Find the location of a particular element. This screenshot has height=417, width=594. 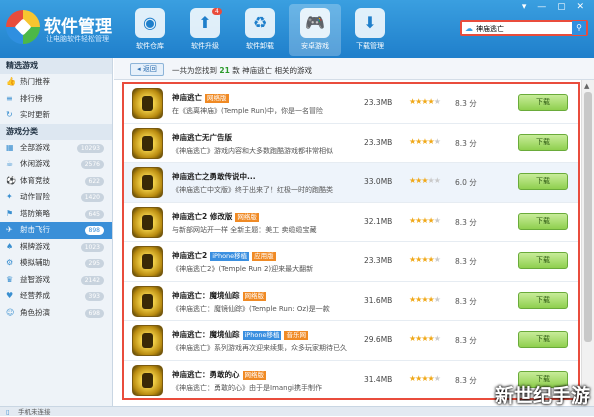

nav-label: 软件升级 is located at coordinates (205, 46).